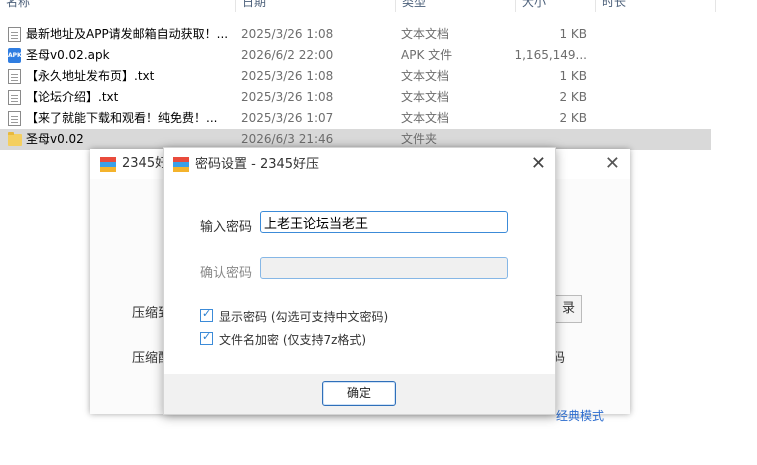  I want to click on file-date: 2025/3/26 1:07, so click(287, 118).